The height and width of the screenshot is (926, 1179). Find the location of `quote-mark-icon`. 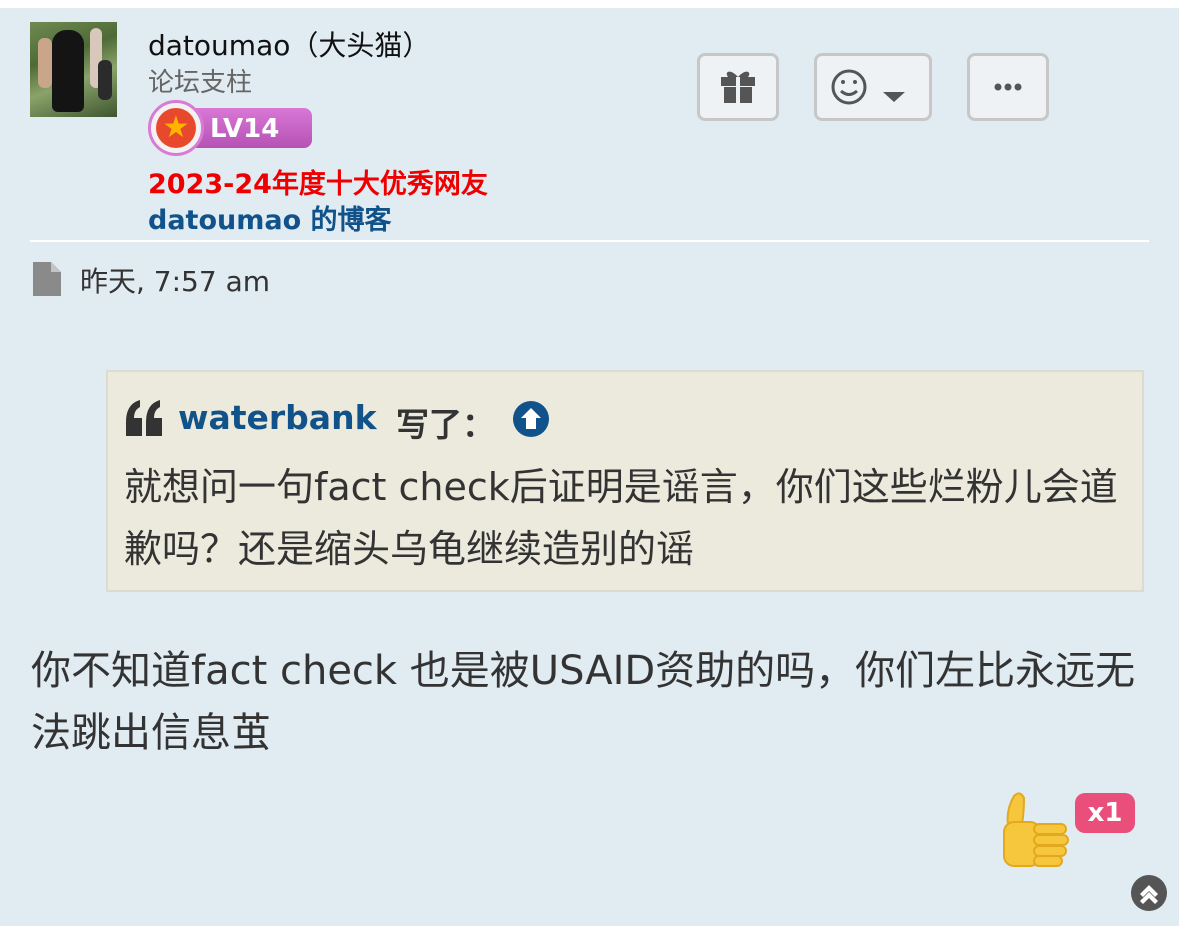

quote-mark-icon is located at coordinates (144, 418).